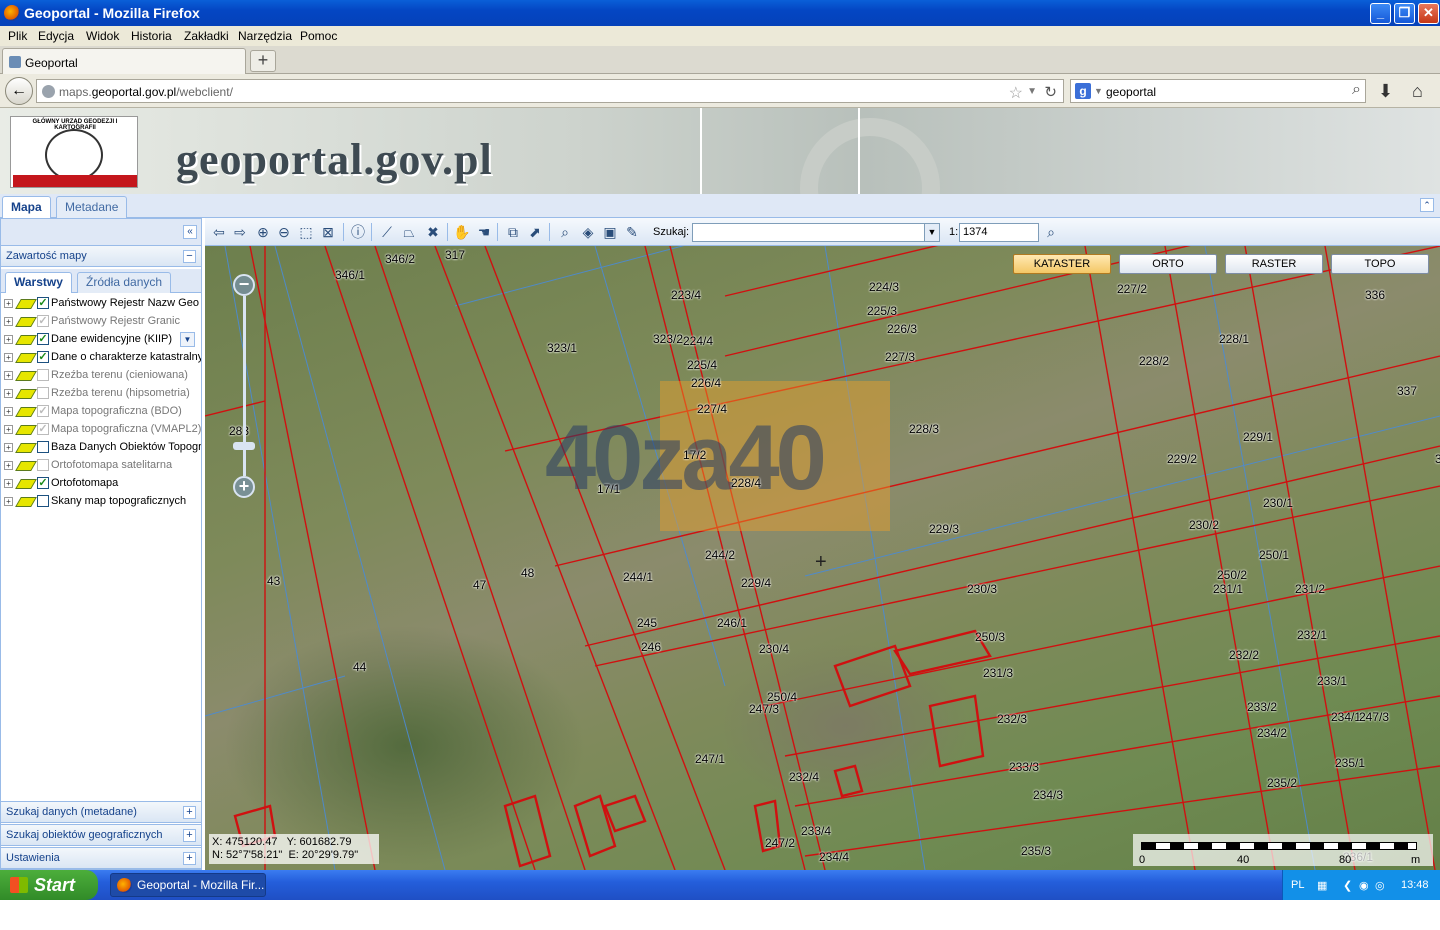 Image resolution: width=1440 pixels, height=930 pixels. What do you see at coordinates (240, 232) in the screenshot?
I see `pan-right-icon: ⇨` at bounding box center [240, 232].